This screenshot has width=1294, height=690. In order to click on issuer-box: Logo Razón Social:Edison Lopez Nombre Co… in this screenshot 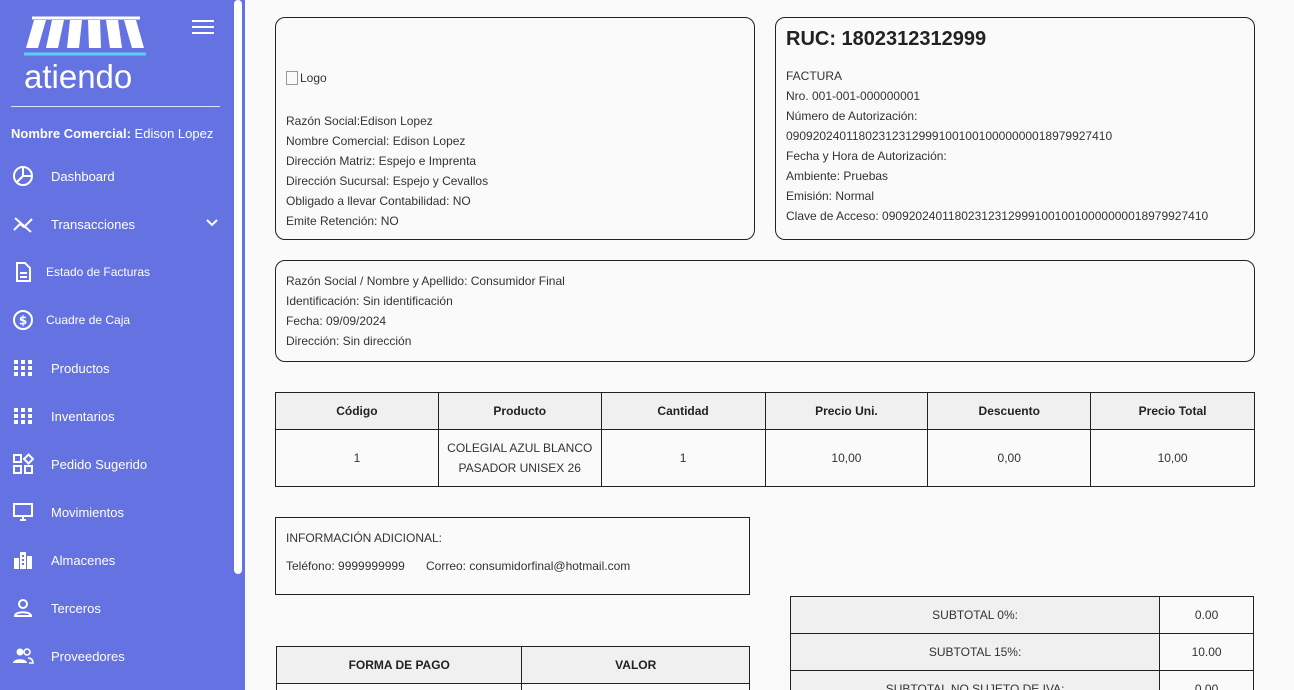, I will do `click(515, 128)`.